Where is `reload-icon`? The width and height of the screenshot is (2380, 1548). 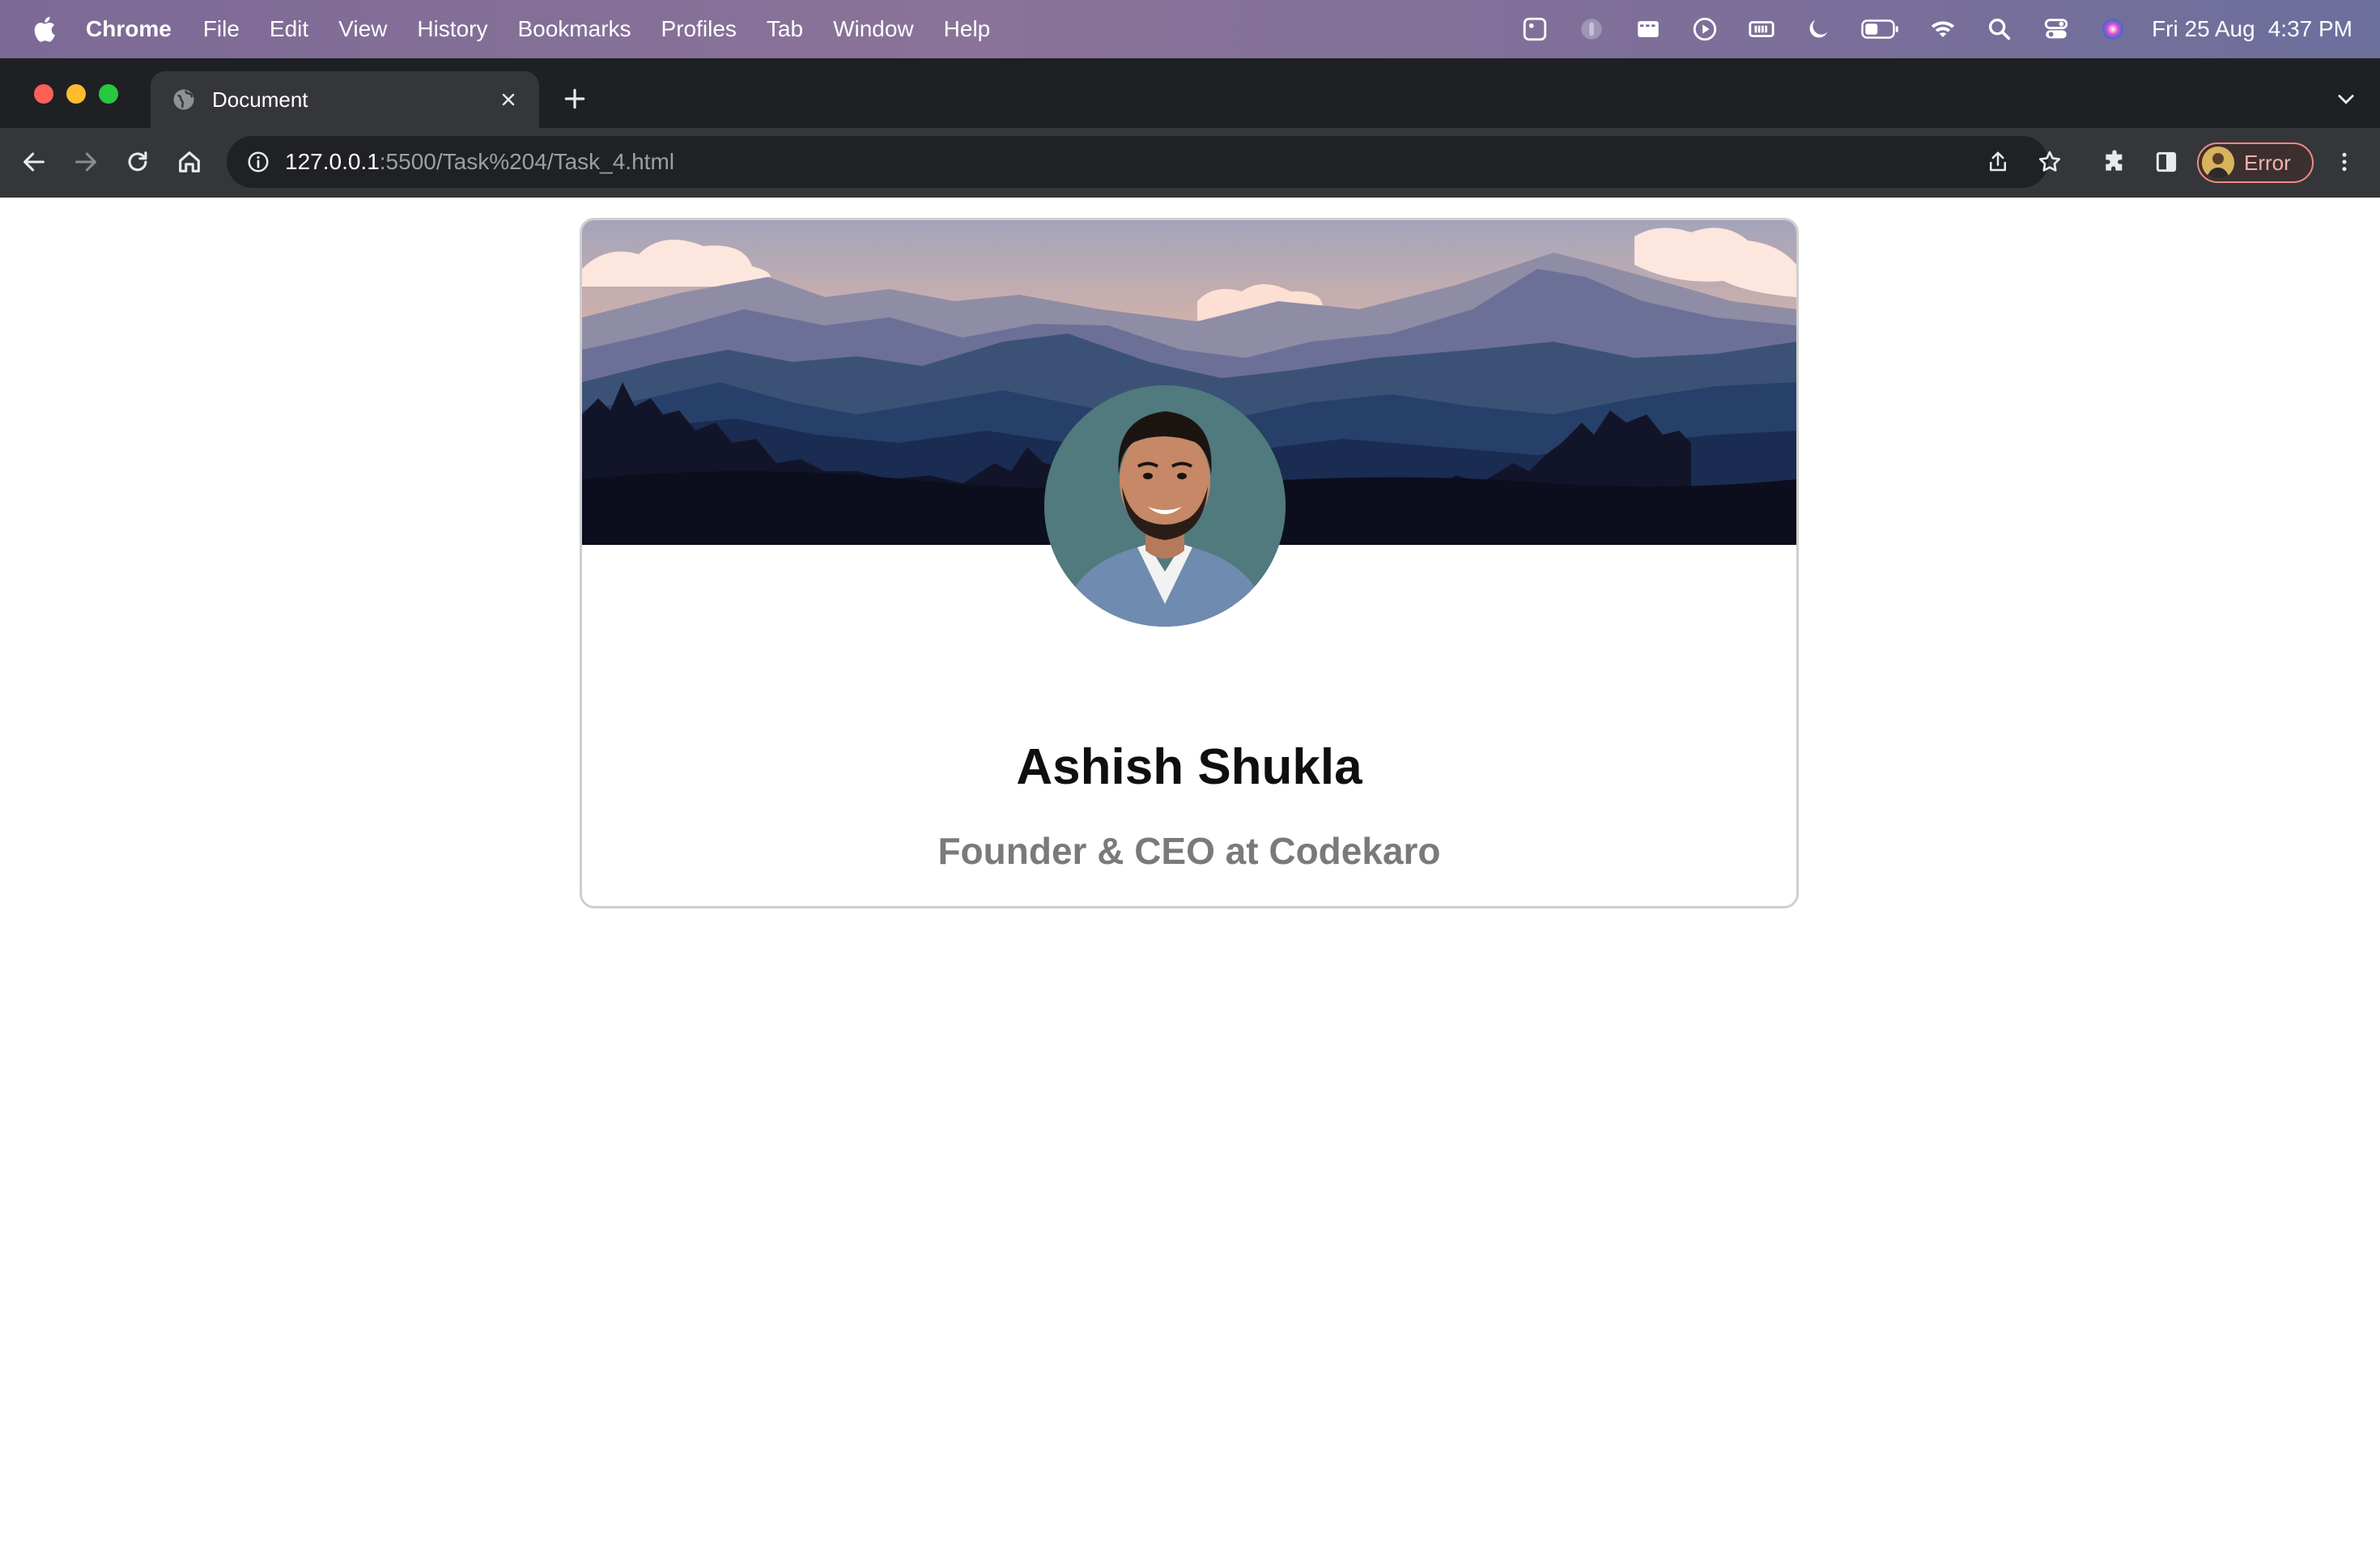 reload-icon is located at coordinates (138, 162).